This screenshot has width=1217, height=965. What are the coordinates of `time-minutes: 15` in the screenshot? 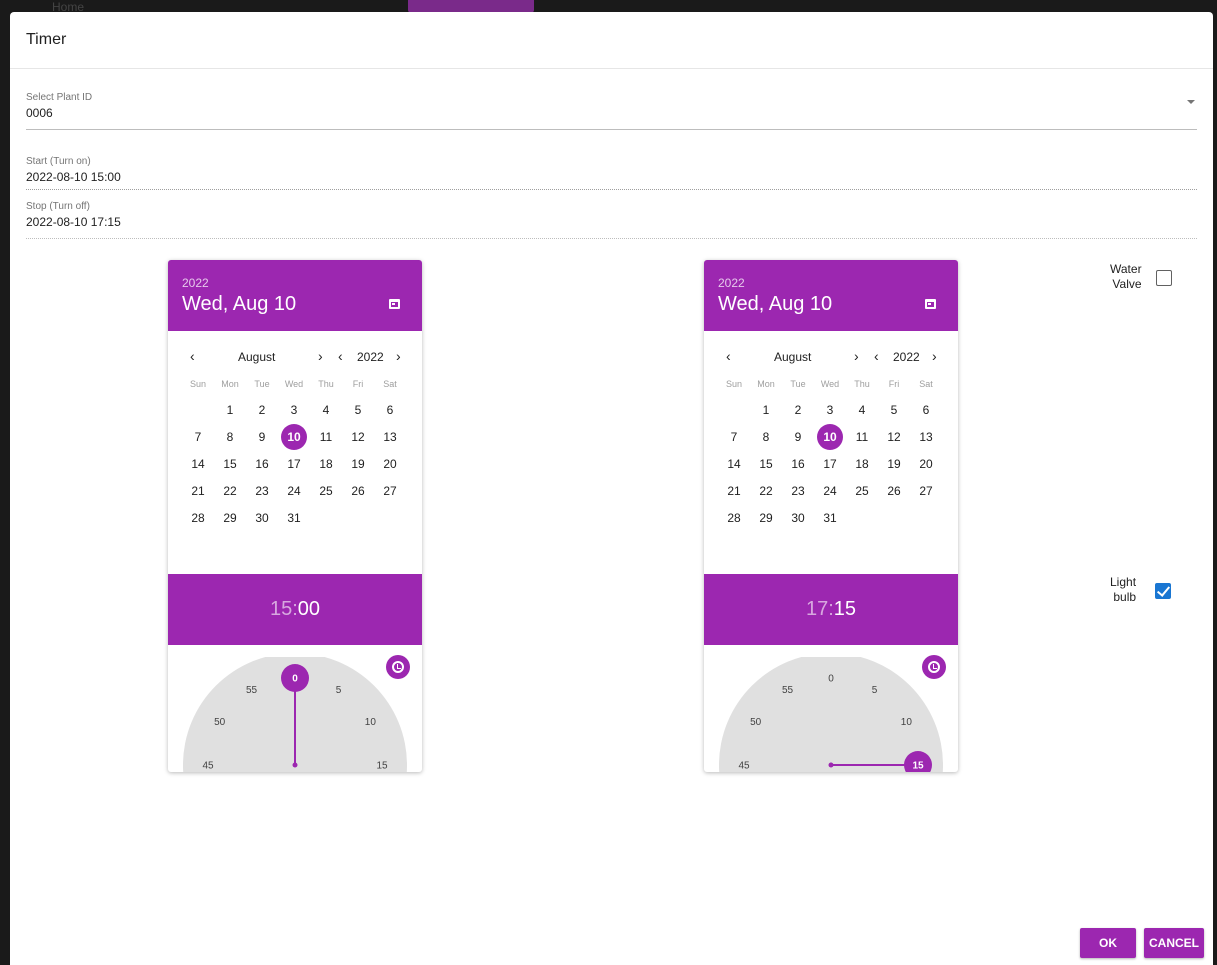 It's located at (845, 609).